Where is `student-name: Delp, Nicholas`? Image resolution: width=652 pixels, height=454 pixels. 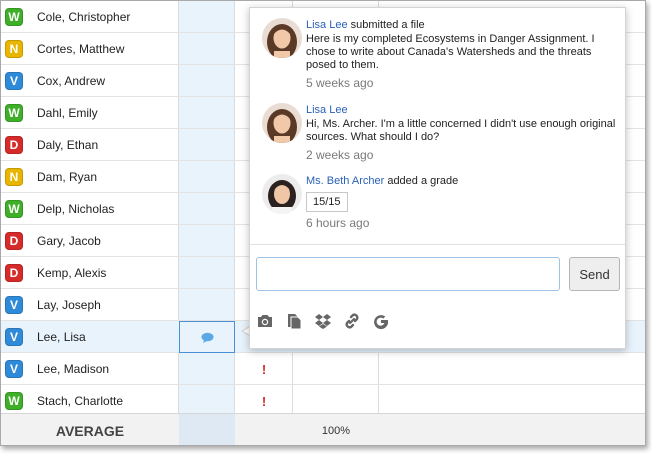 student-name: Delp, Nicholas is located at coordinates (76, 209).